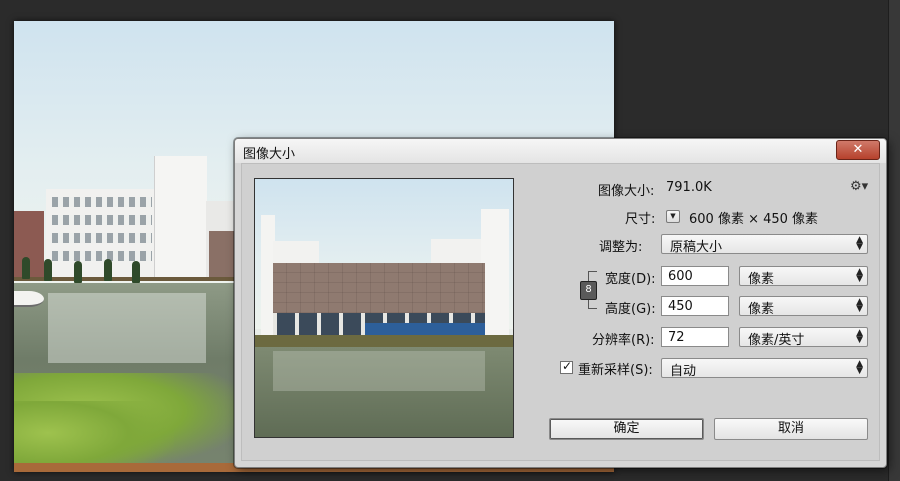 The image size is (900, 481). I want to click on checkmark-icon: ✓, so click(567, 366).